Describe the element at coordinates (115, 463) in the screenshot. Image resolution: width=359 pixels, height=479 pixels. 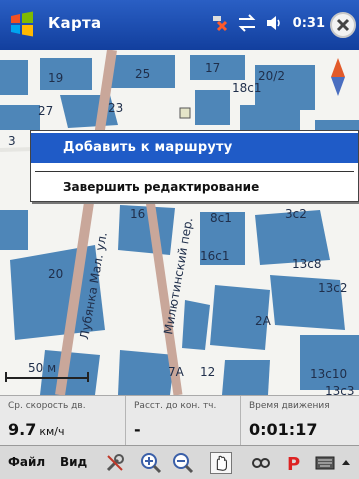
I see `tools-icon` at that location.